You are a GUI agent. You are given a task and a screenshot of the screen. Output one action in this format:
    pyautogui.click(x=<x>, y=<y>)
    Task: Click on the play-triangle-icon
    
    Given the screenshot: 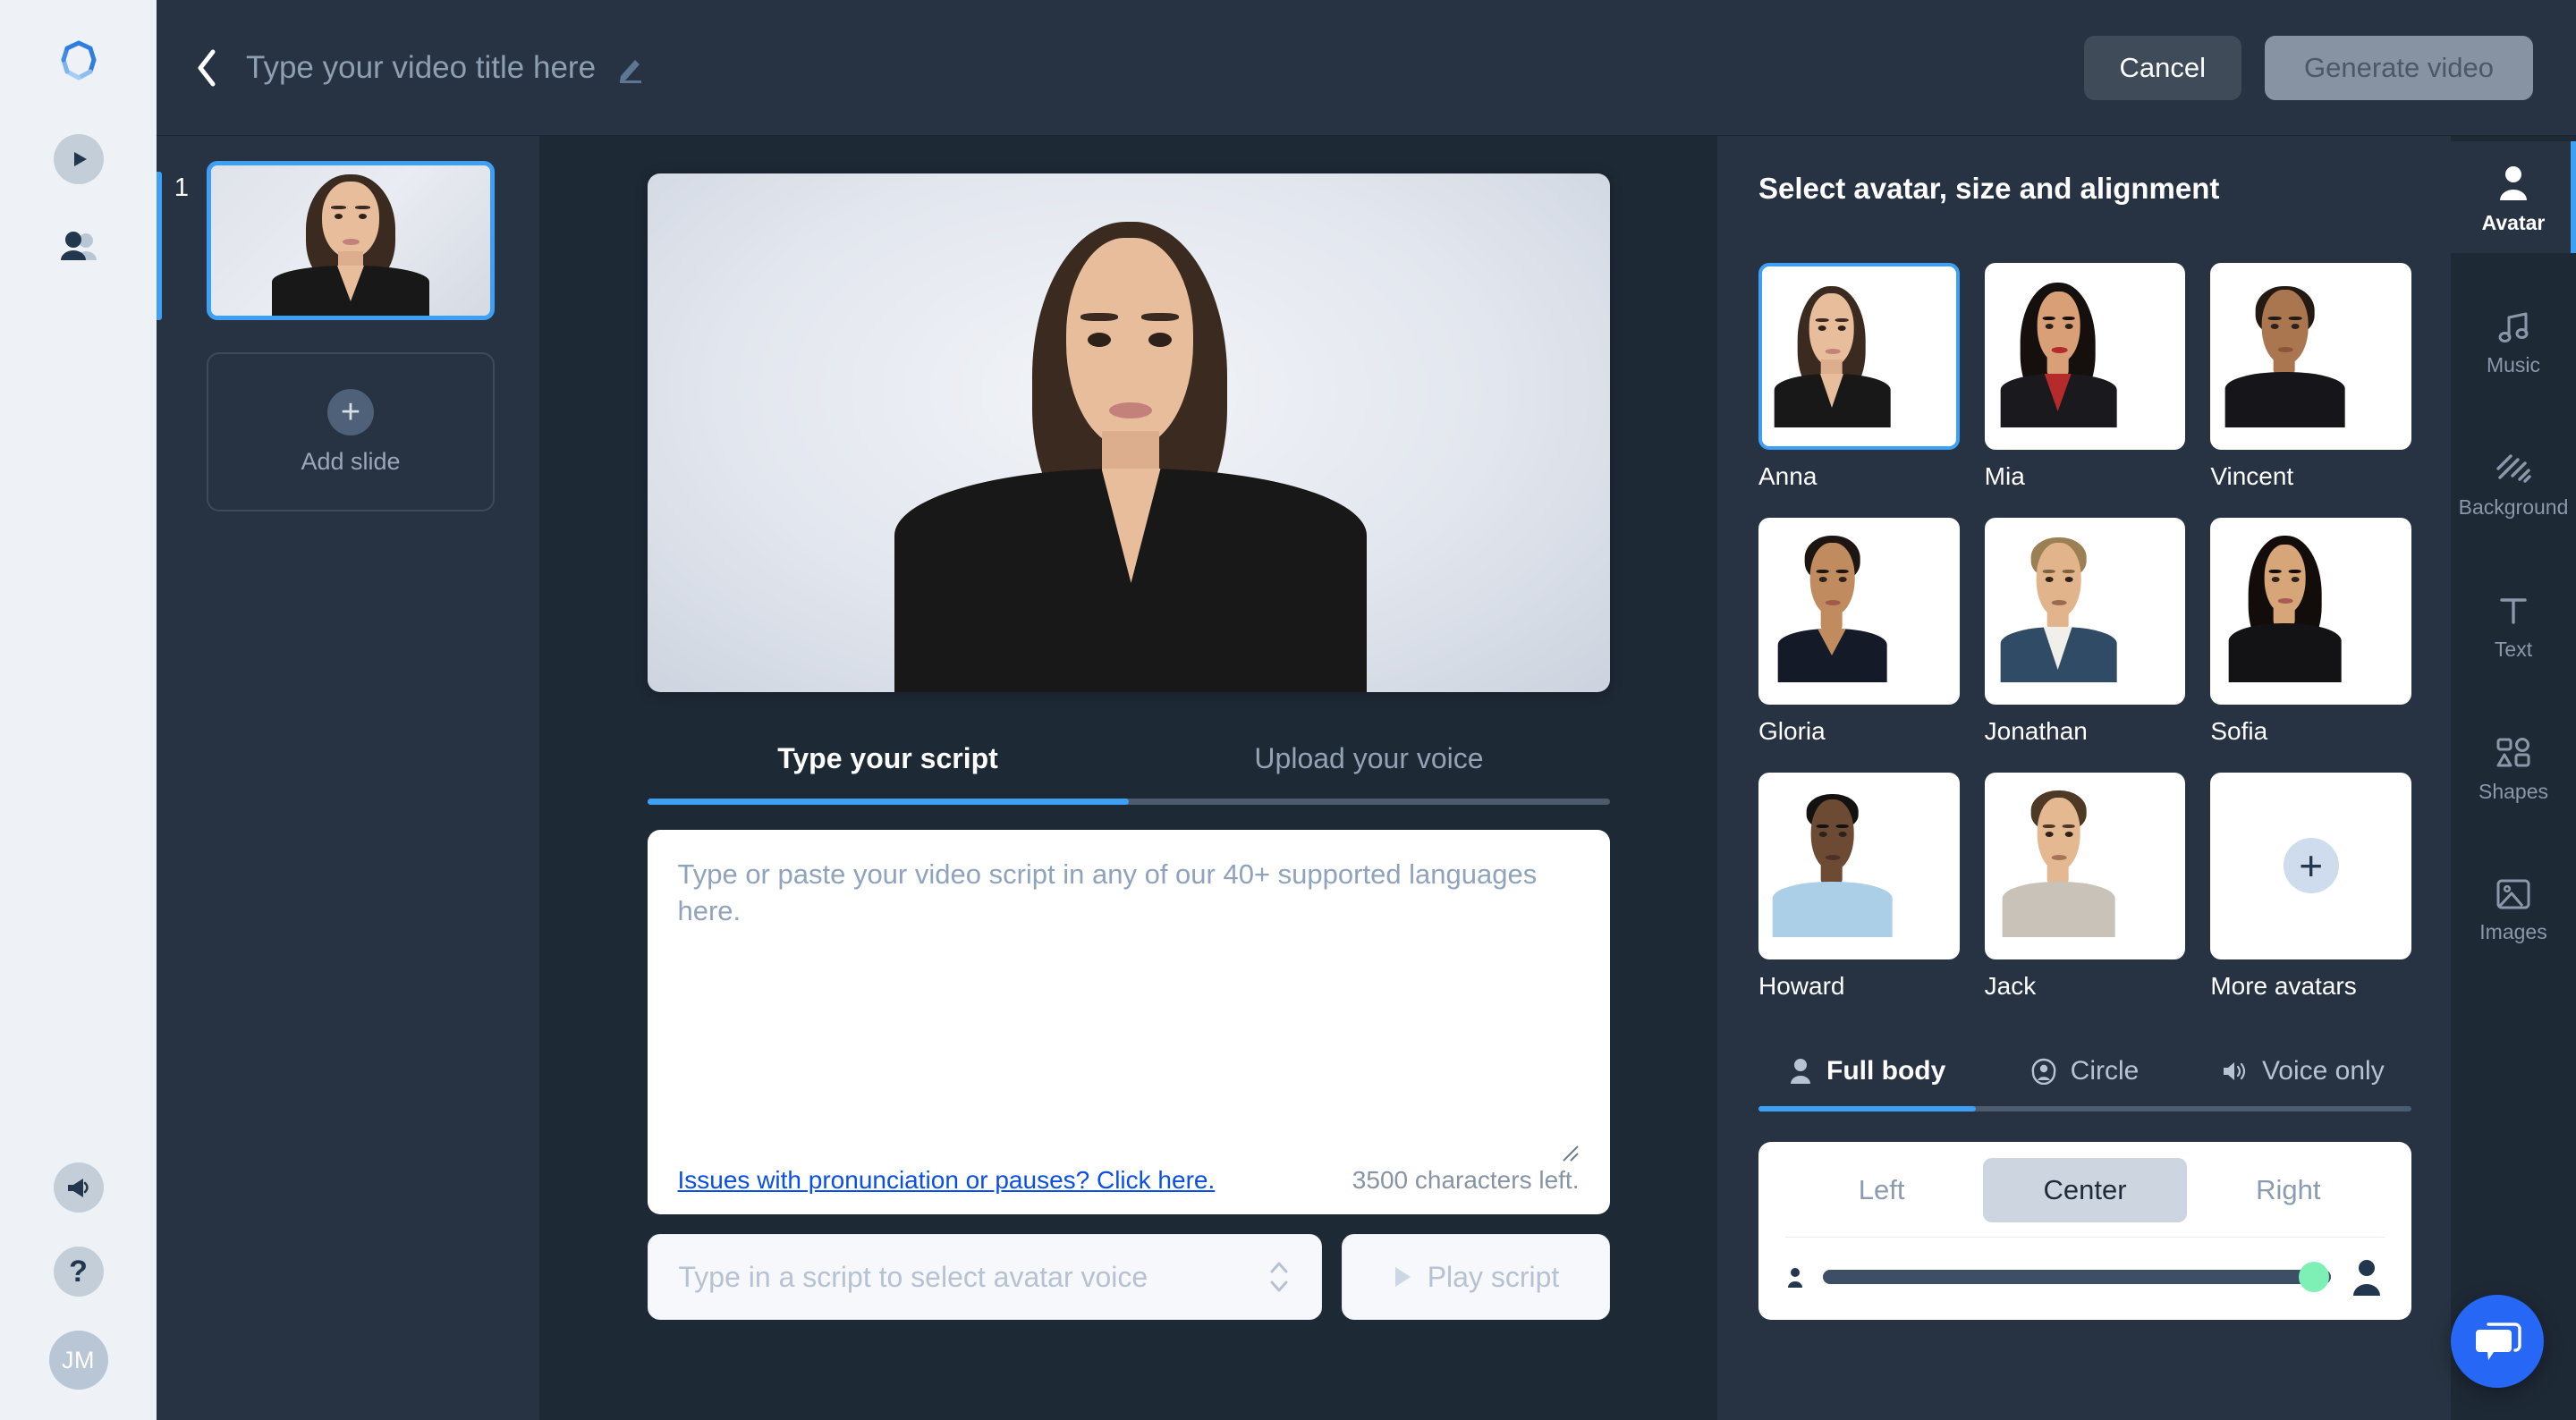 What is the action you would take?
    pyautogui.click(x=1402, y=1277)
    